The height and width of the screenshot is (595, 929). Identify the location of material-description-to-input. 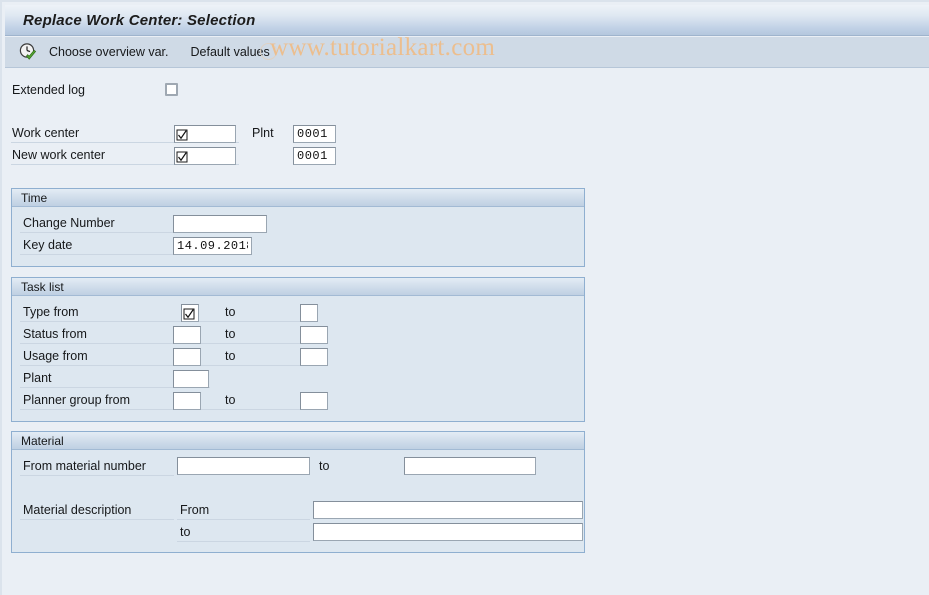
(448, 532).